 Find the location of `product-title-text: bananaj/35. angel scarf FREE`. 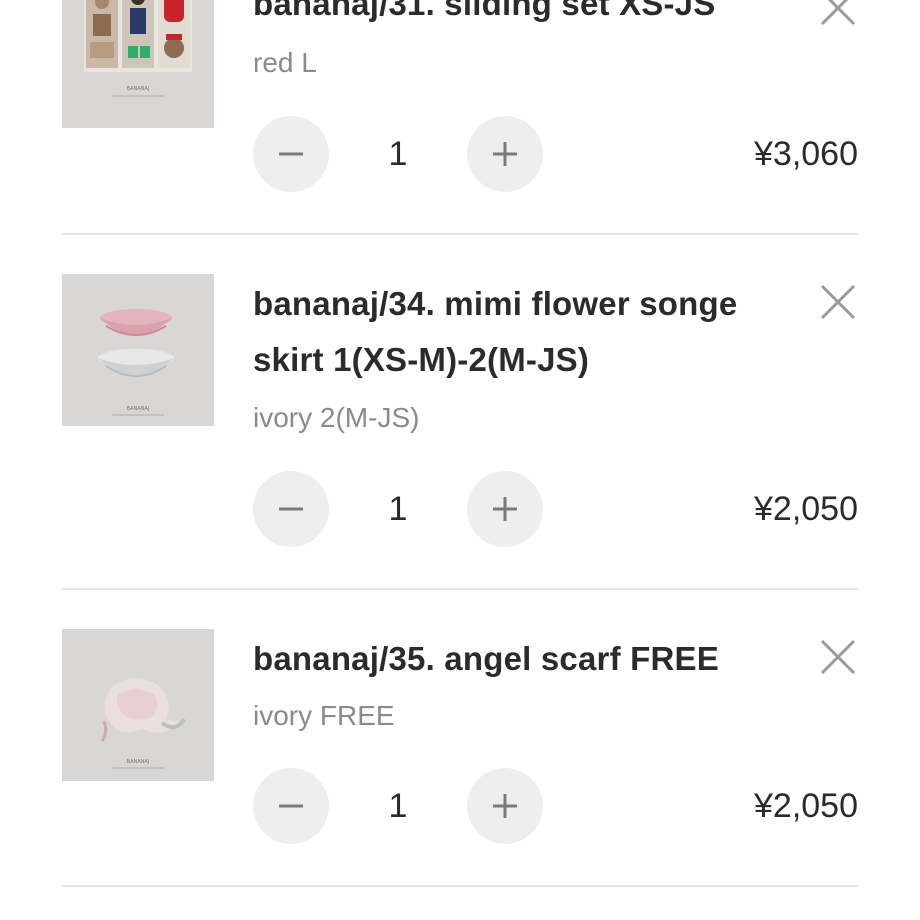

product-title-text: bananaj/35. angel scarf FREE is located at coordinates (486, 658).